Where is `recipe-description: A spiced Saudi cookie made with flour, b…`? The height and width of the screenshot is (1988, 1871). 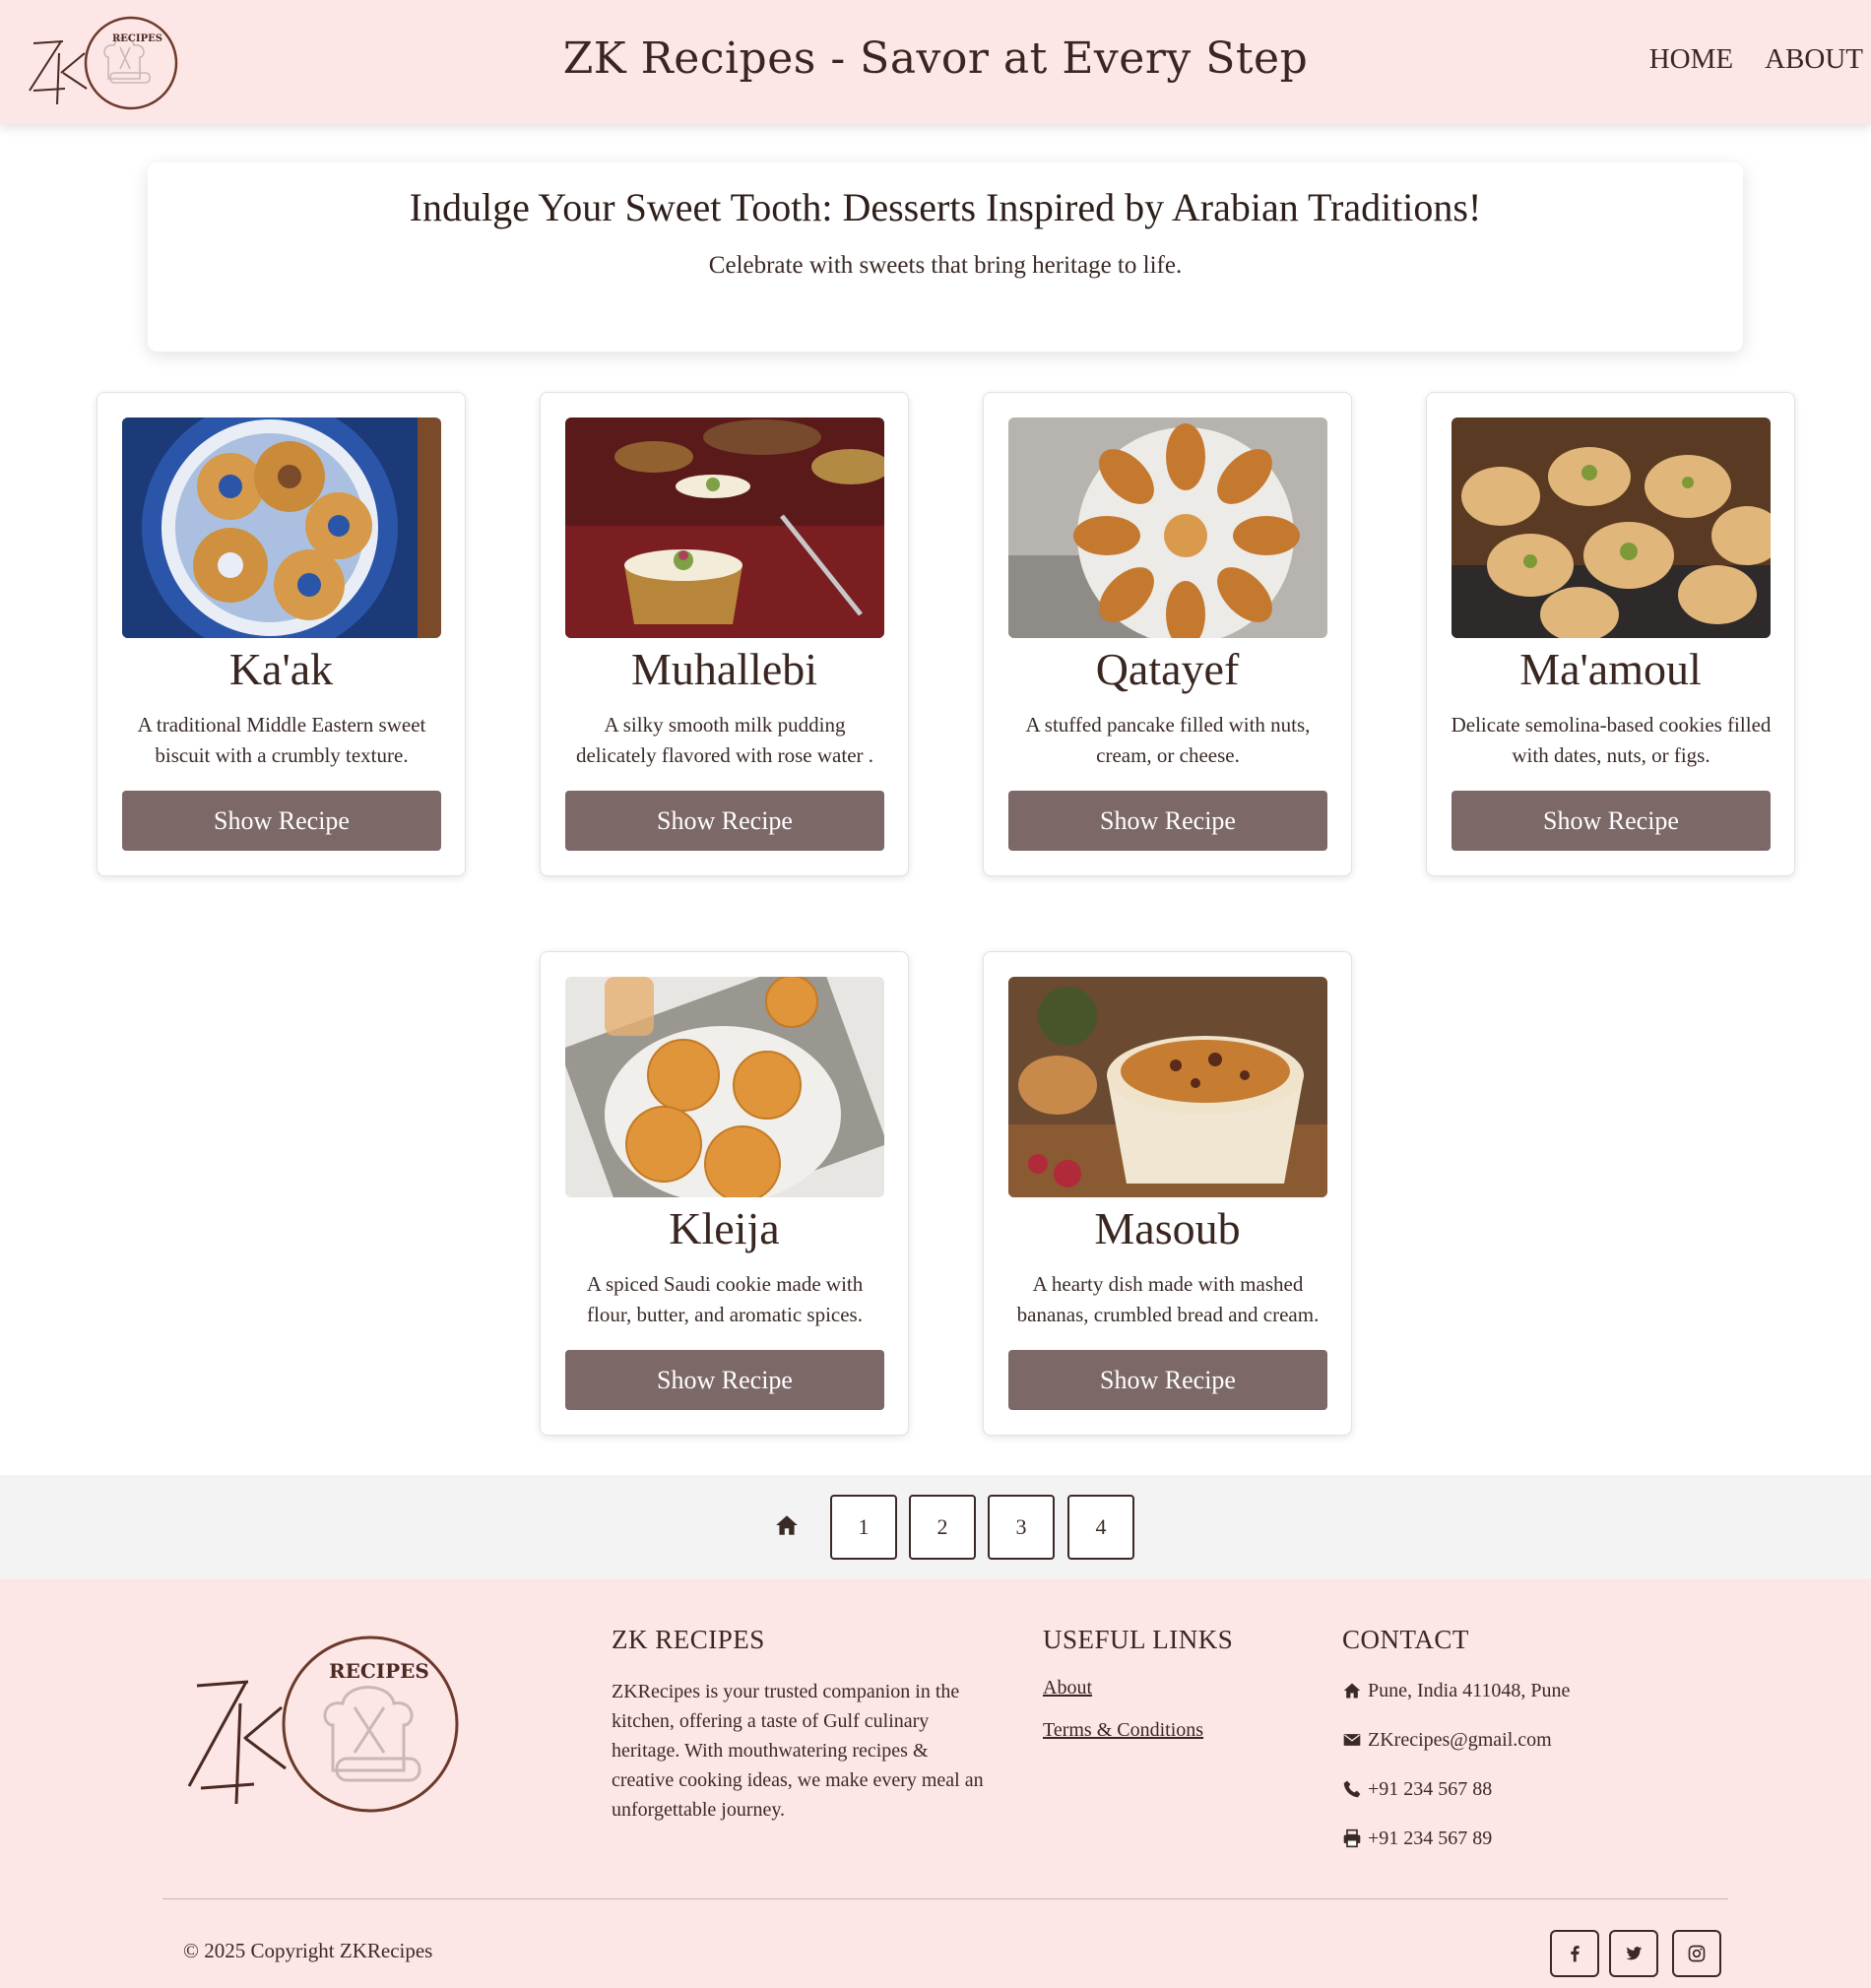 recipe-description: A spiced Saudi cookie made with flour, b… is located at coordinates (725, 1299).